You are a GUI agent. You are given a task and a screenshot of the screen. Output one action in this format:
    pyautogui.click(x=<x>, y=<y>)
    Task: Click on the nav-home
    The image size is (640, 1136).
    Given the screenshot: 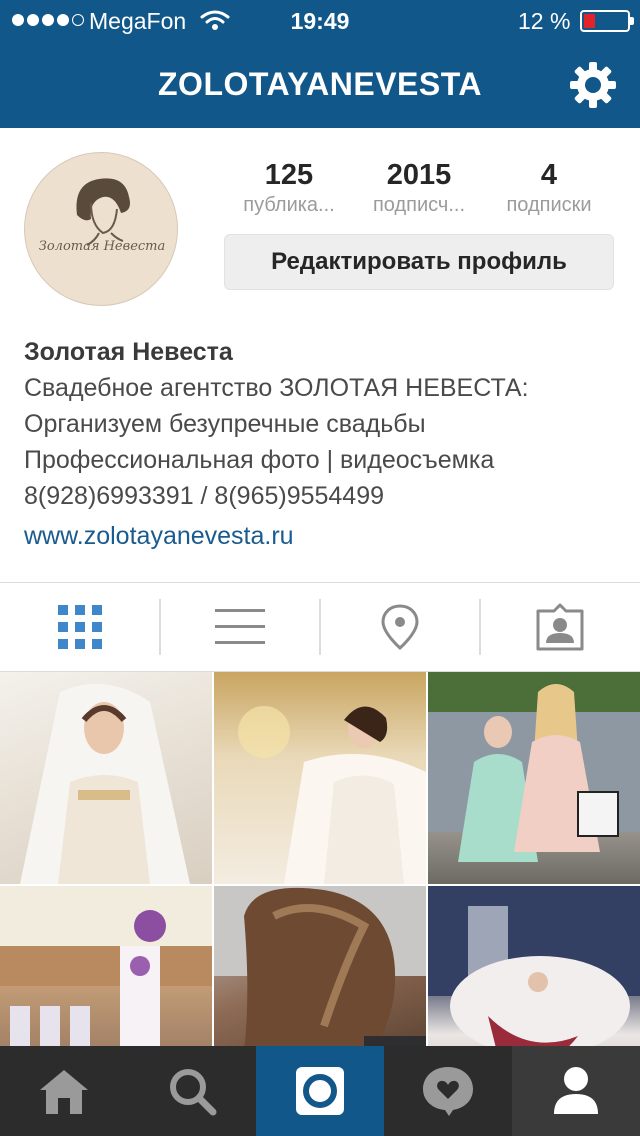 What is the action you would take?
    pyautogui.click(x=64, y=1091)
    